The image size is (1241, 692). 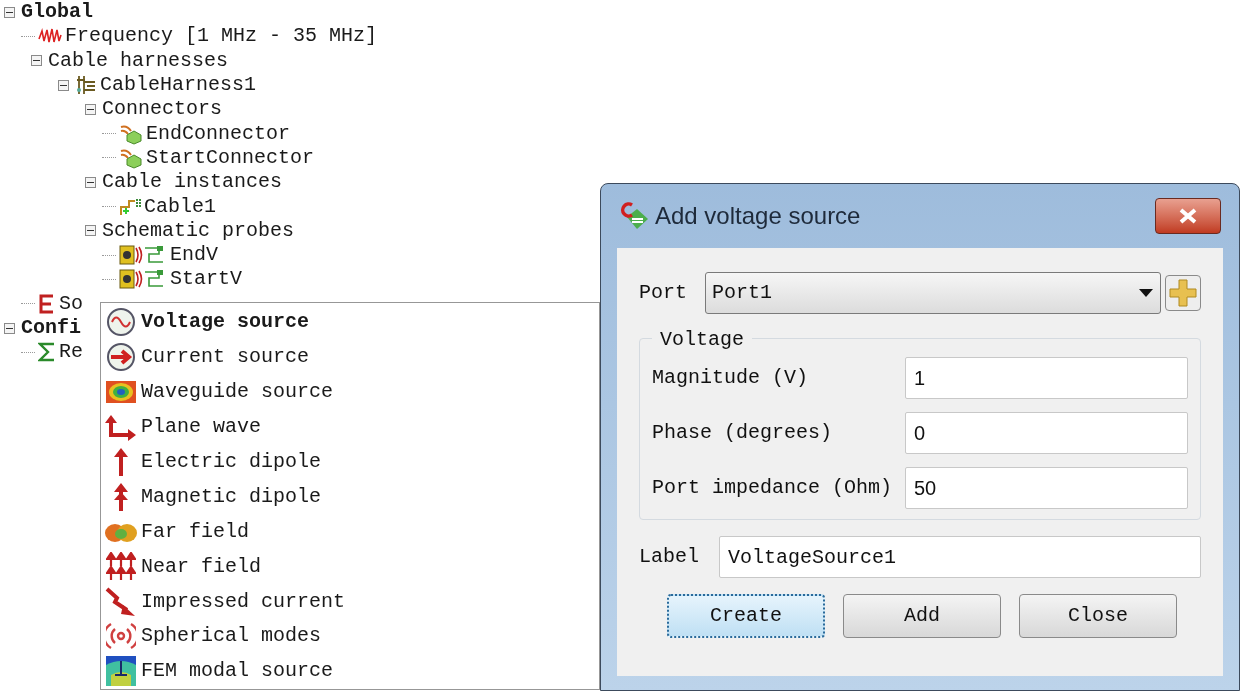 I want to click on sine-circle-icon, so click(x=121, y=322).